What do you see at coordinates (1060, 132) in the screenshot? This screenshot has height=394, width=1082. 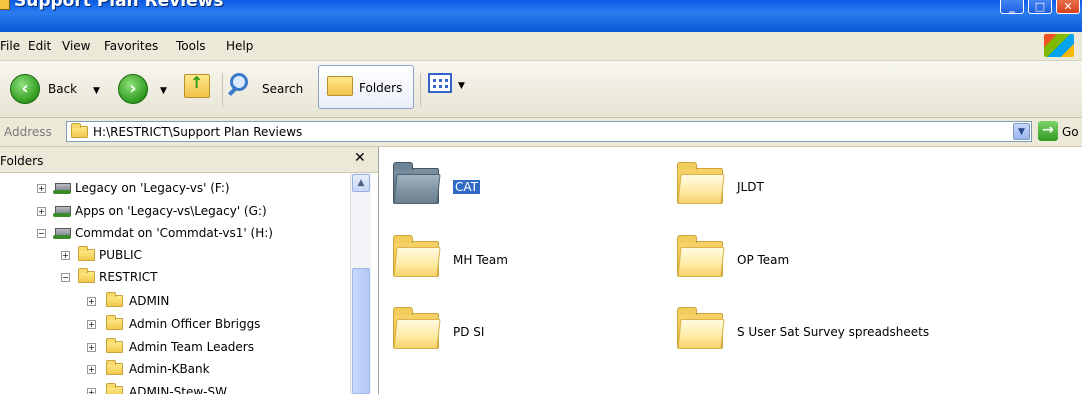 I see `go-button: → Go` at bounding box center [1060, 132].